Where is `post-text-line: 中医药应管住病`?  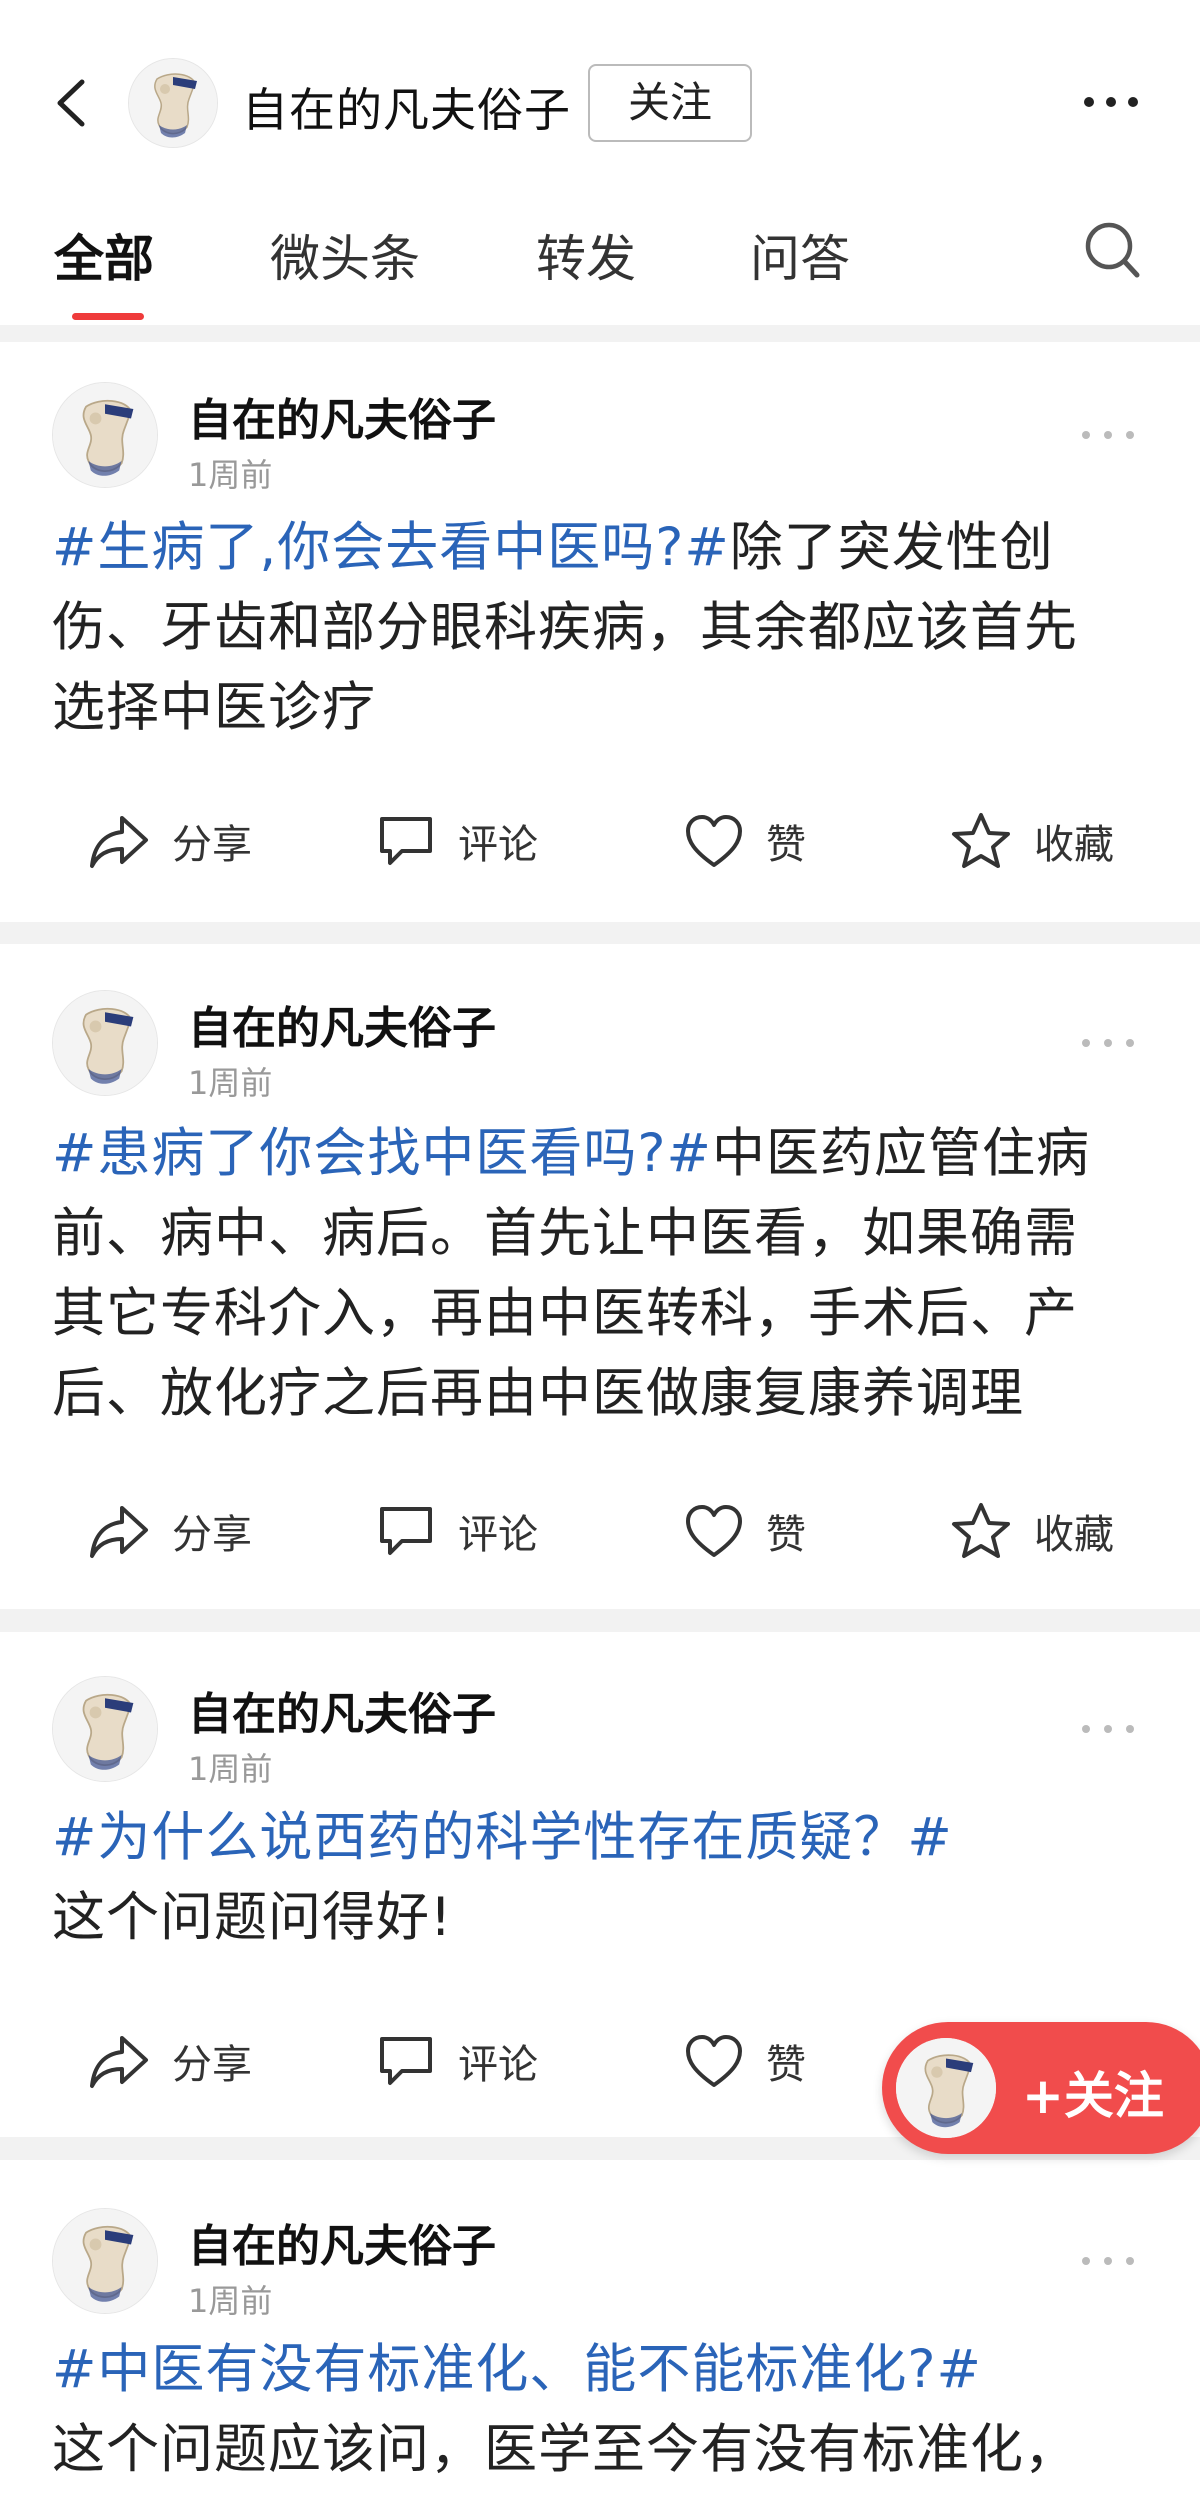
post-text-line: 中医药应管住病 is located at coordinates (900, 1153).